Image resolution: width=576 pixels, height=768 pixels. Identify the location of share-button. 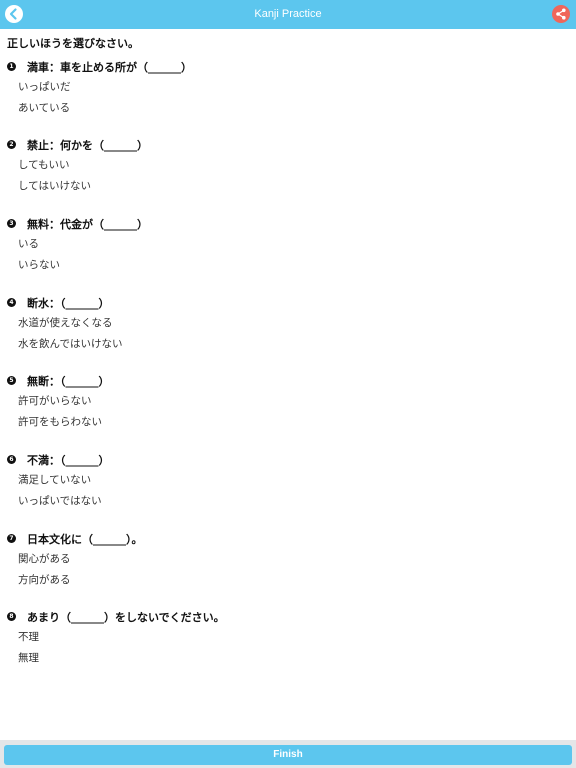
(561, 14).